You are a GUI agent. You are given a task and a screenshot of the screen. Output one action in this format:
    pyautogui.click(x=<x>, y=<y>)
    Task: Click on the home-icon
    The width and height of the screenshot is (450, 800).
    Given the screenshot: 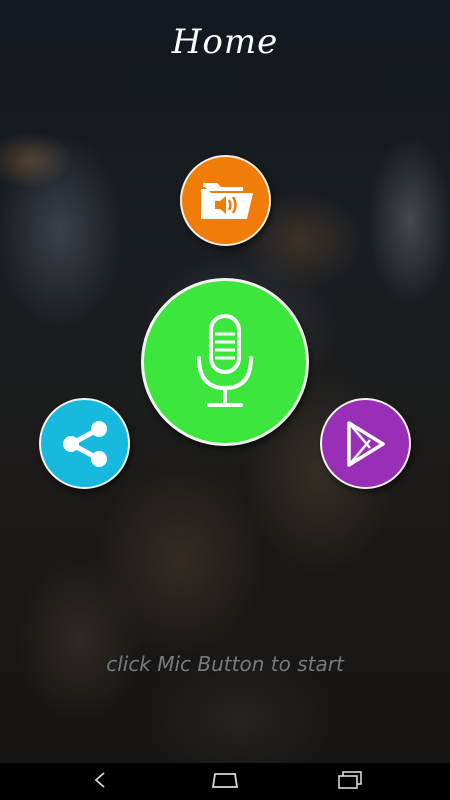 What is the action you would take?
    pyautogui.click(x=225, y=782)
    